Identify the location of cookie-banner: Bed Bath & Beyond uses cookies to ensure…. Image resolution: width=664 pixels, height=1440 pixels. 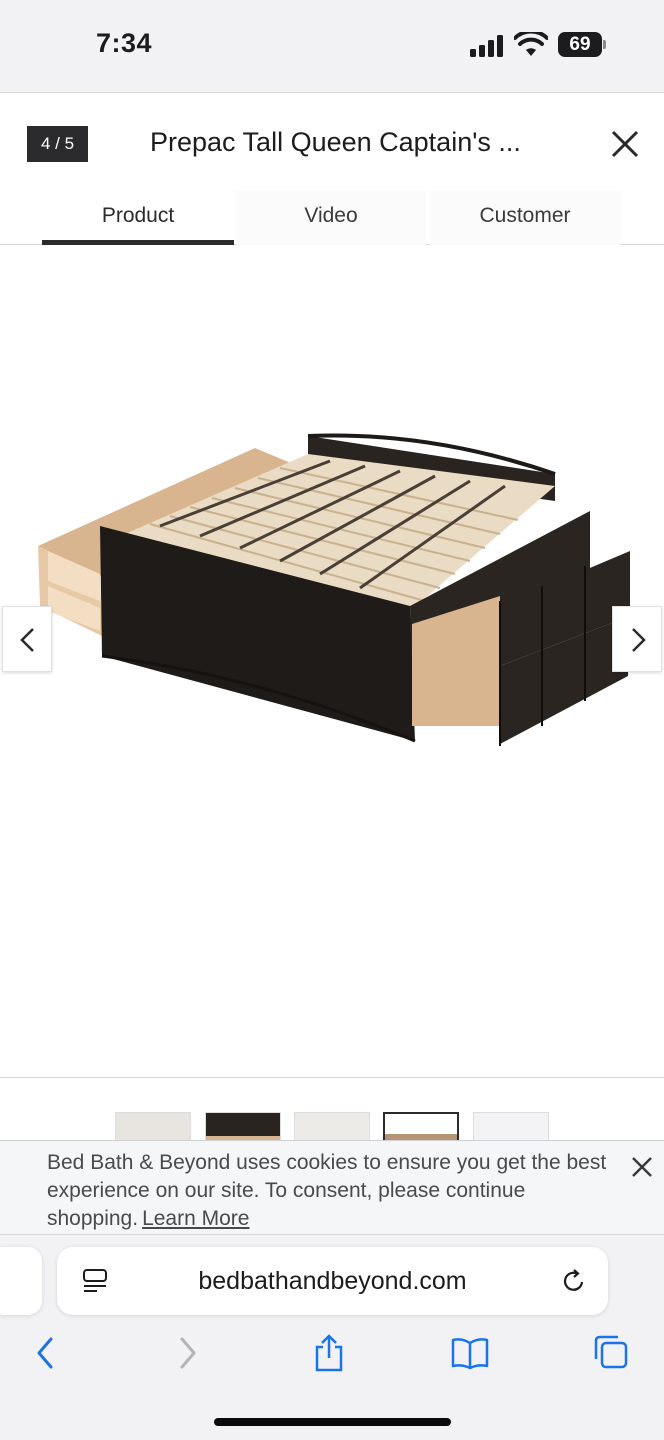
(332, 1187).